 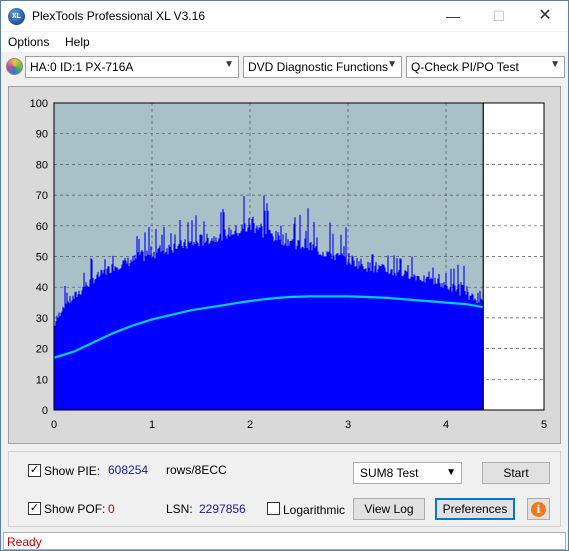 I want to click on test-select-value: Q-Check PI/PO Test, so click(x=465, y=67).